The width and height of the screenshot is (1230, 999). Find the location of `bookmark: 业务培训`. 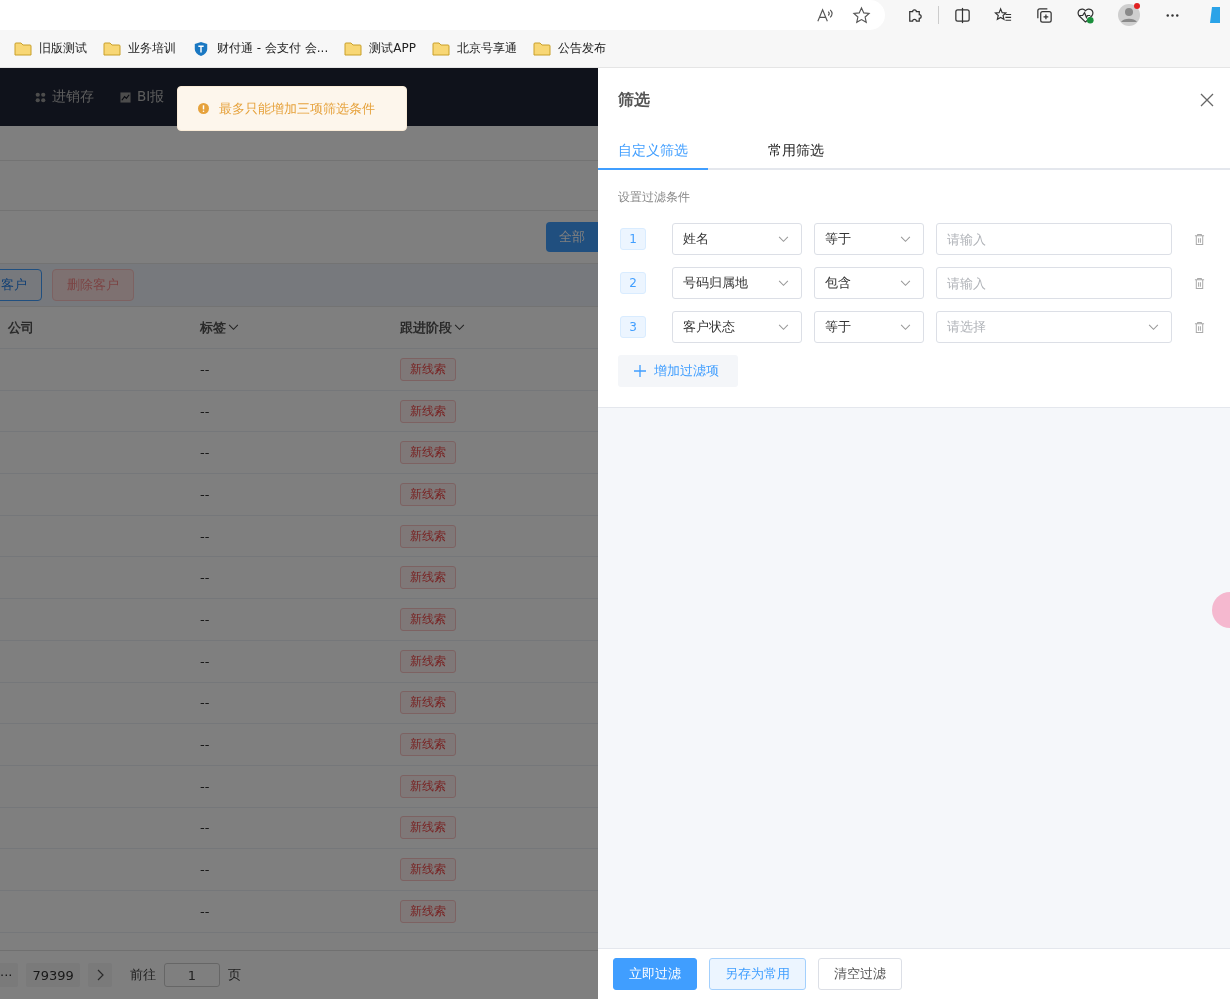

bookmark: 业务培训 is located at coordinates (139, 48).